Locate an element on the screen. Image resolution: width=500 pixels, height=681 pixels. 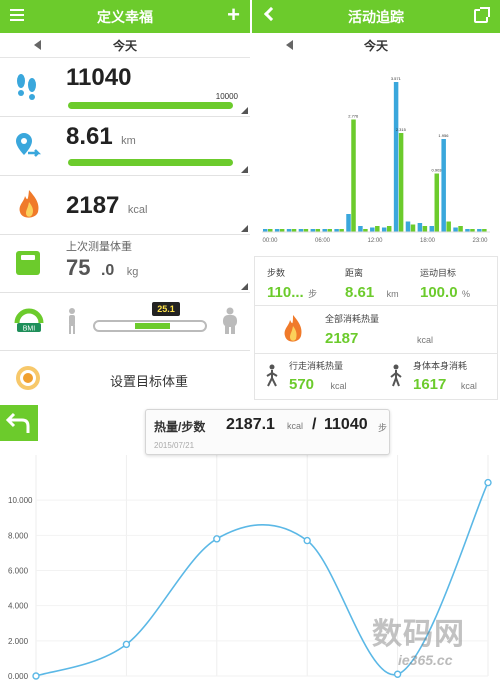
total-cal-label: 全部消耗热量 is located at coordinates (352, 319).